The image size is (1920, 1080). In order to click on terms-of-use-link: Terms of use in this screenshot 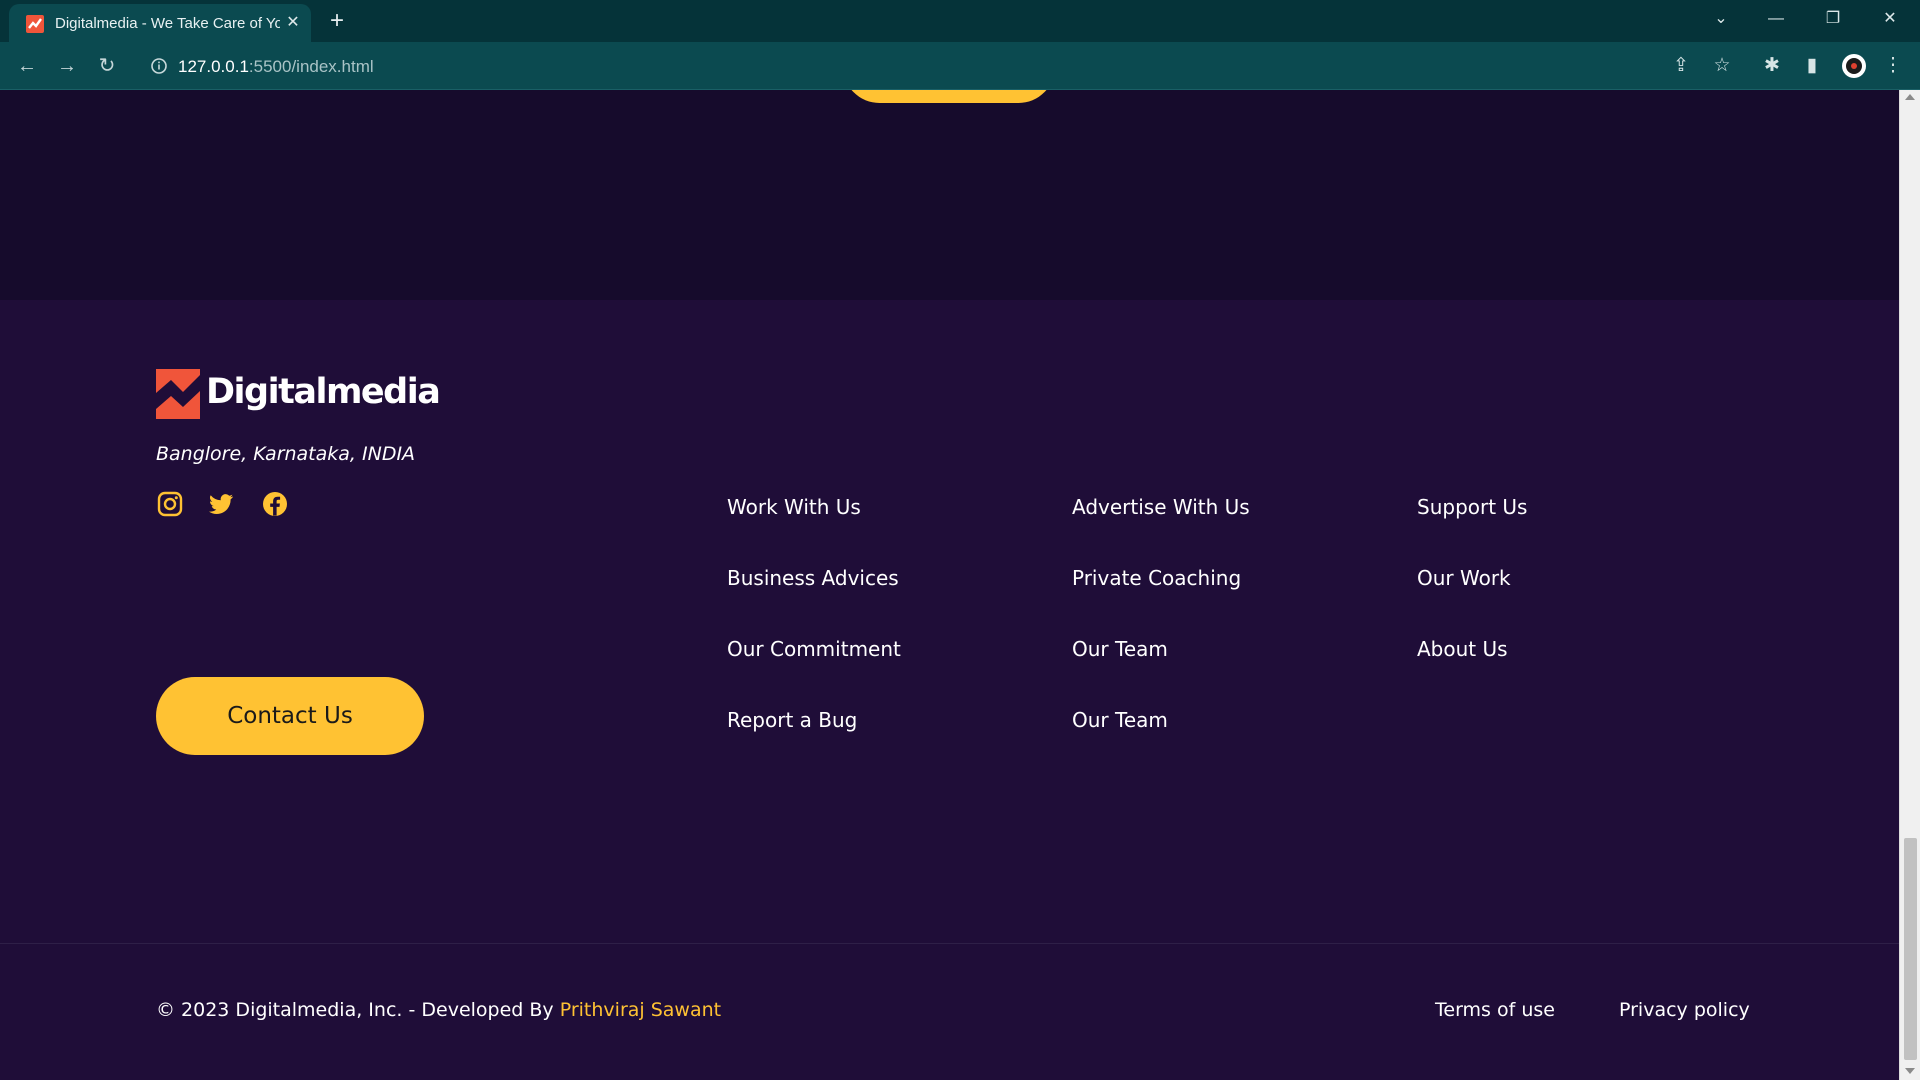, I will do `click(1495, 1010)`.